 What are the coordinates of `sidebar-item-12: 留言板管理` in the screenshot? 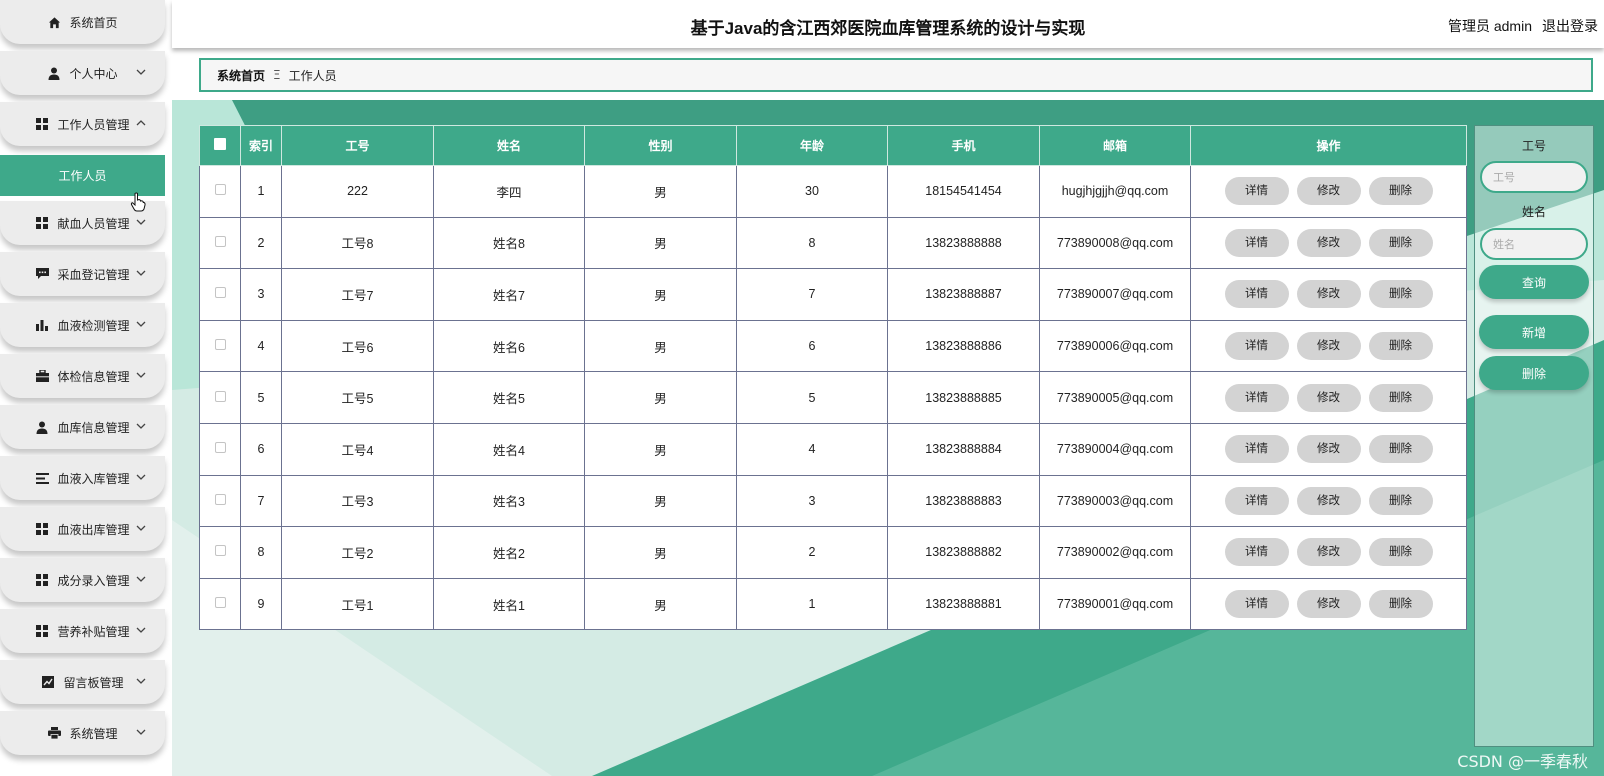 It's located at (82, 682).